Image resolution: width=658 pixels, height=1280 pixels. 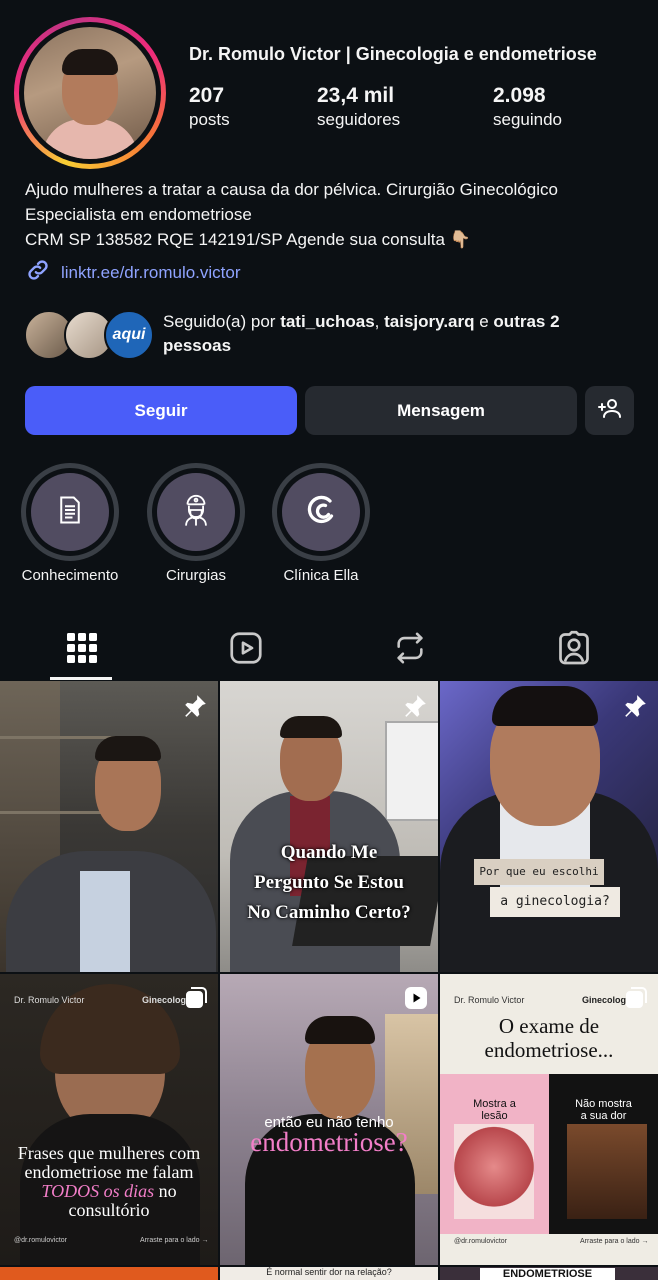 I want to click on post-caption: É normal sentir dor na relação?, so click(x=329, y=1272).